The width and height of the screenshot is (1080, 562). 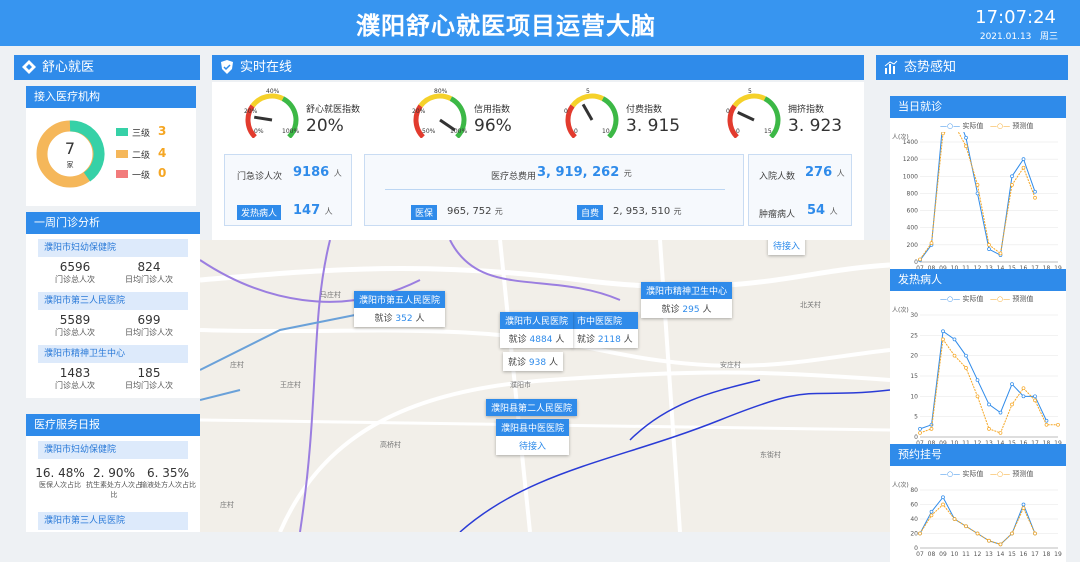 What do you see at coordinates (966, 554) in the screenshot?
I see `x-tick-label: 11` at bounding box center [966, 554].